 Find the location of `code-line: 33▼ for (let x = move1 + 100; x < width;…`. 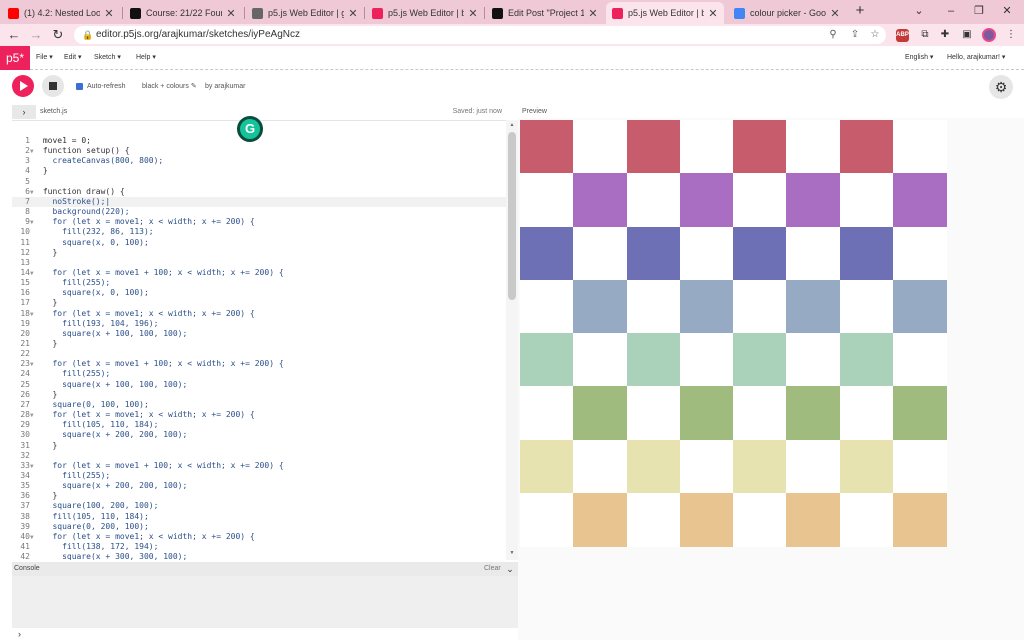

code-line: 33▼ for (let x = move1 + 100; x < width;… is located at coordinates (259, 466).